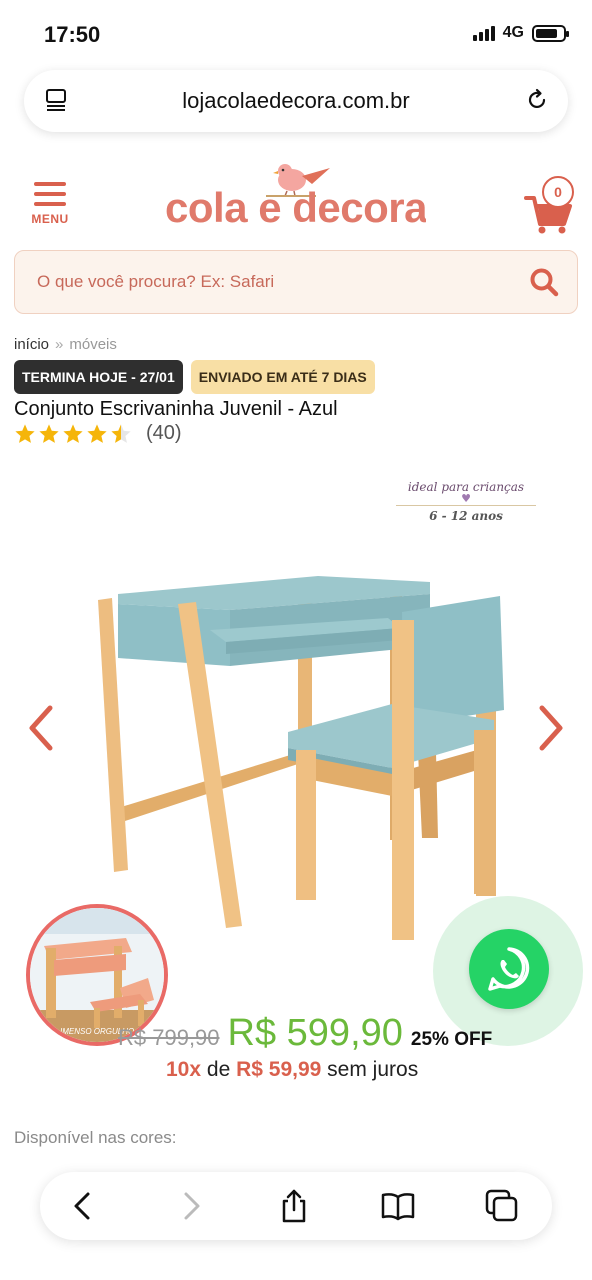 This screenshot has height=1280, width=592. What do you see at coordinates (550, 33) in the screenshot?
I see `battery-icon` at bounding box center [550, 33].